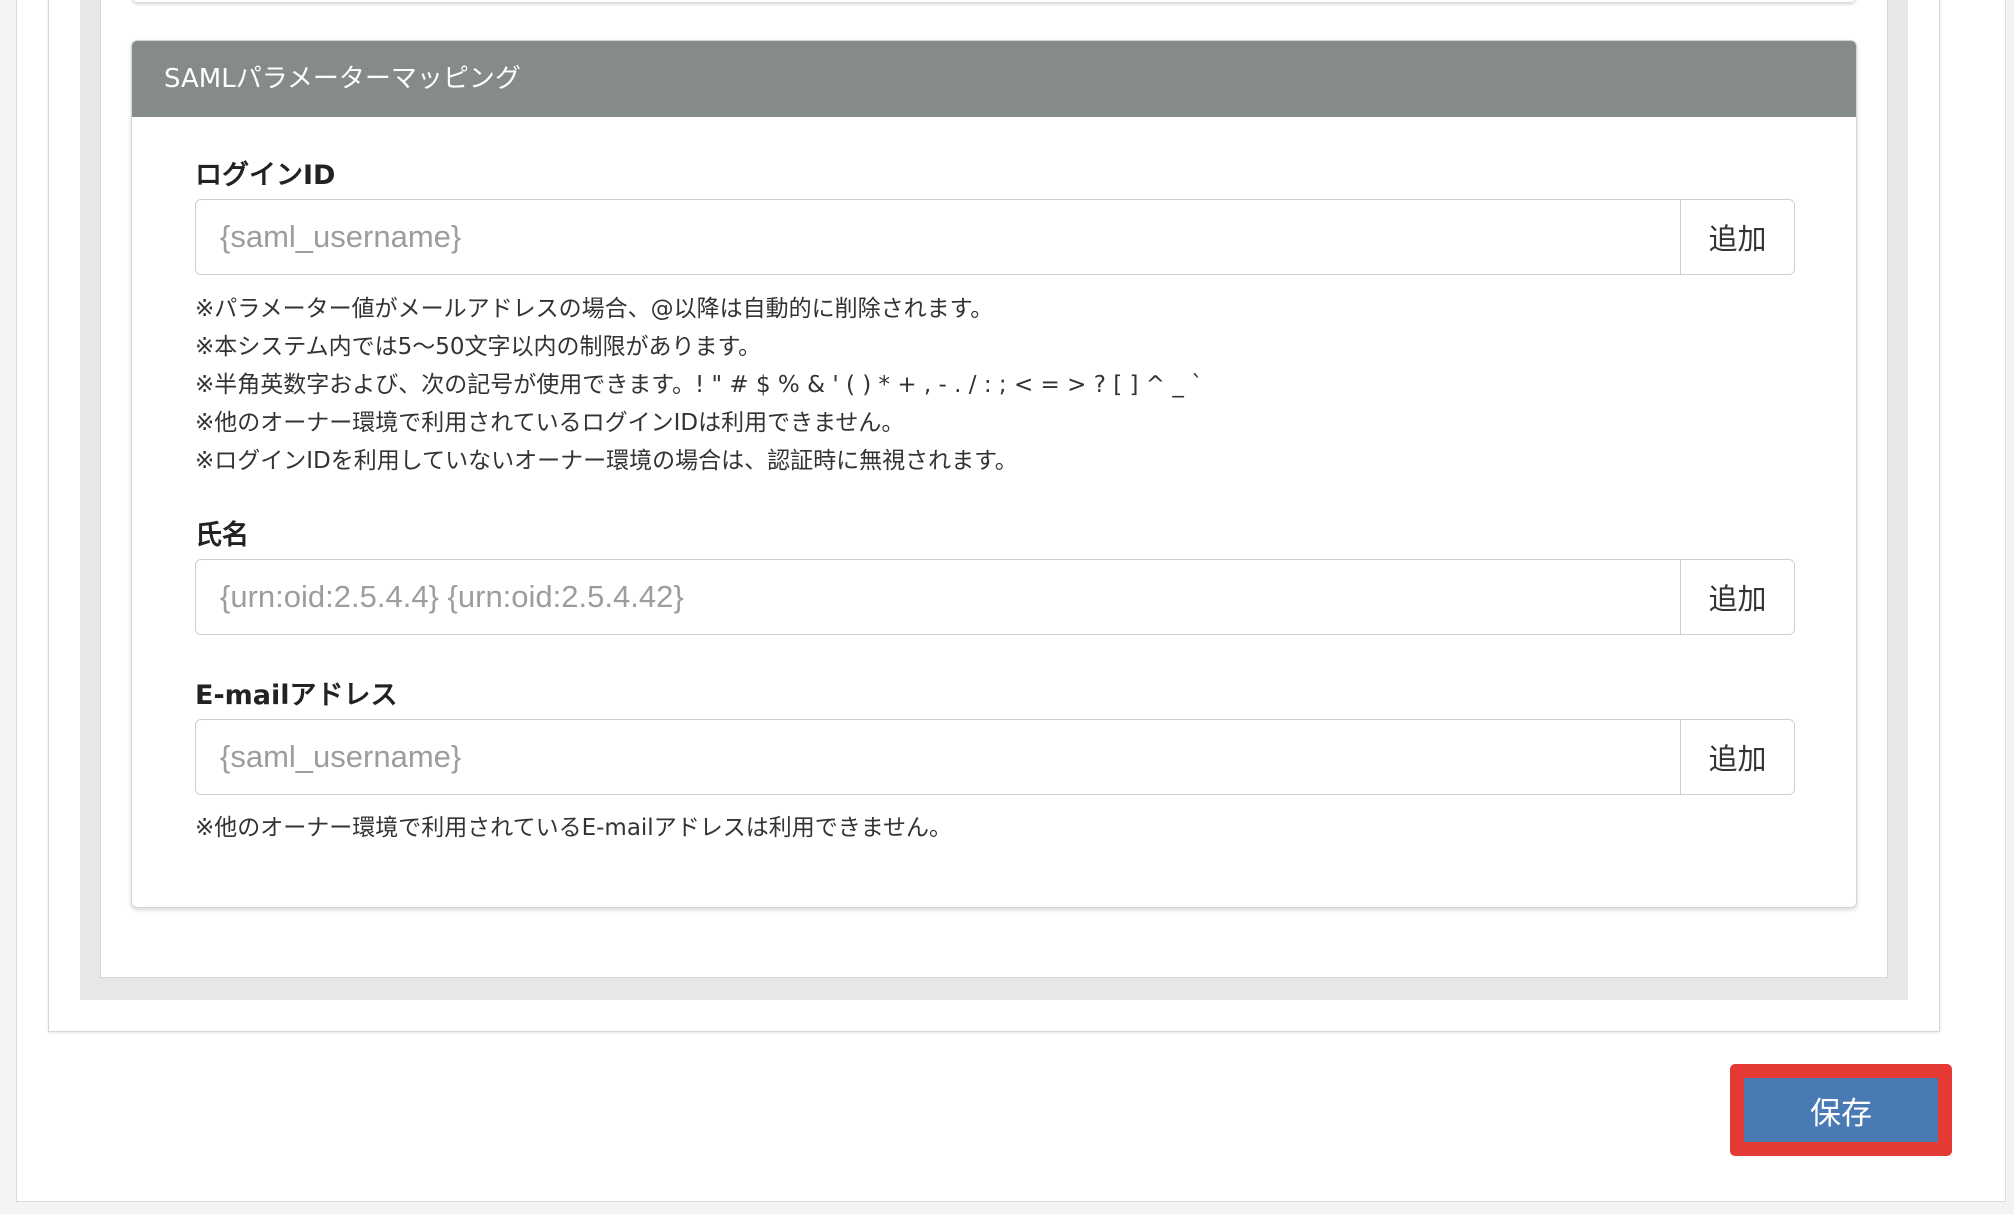 The image size is (2014, 1214). Describe the element at coordinates (938, 597) in the screenshot. I see `name-input` at that location.